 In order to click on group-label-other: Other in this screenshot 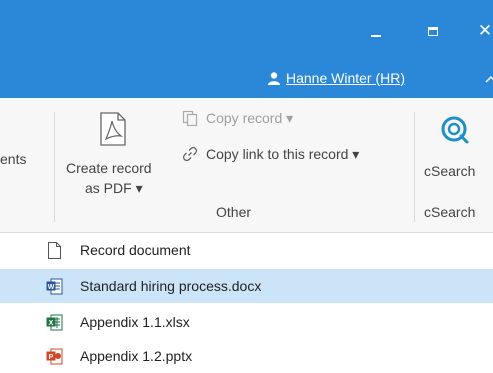, I will do `click(234, 212)`.